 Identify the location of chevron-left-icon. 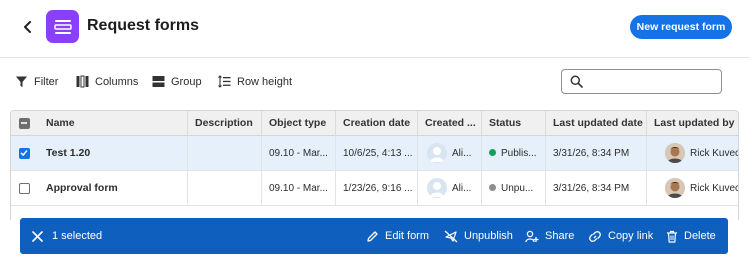
(27, 27).